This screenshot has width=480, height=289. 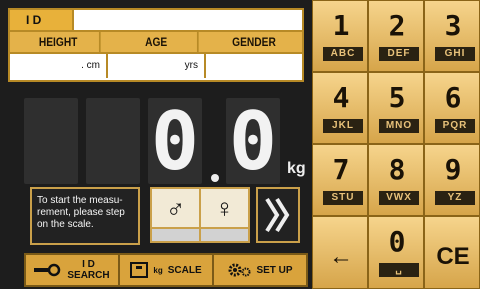 What do you see at coordinates (88, 264) in the screenshot?
I see `id-search-label-1: I D` at bounding box center [88, 264].